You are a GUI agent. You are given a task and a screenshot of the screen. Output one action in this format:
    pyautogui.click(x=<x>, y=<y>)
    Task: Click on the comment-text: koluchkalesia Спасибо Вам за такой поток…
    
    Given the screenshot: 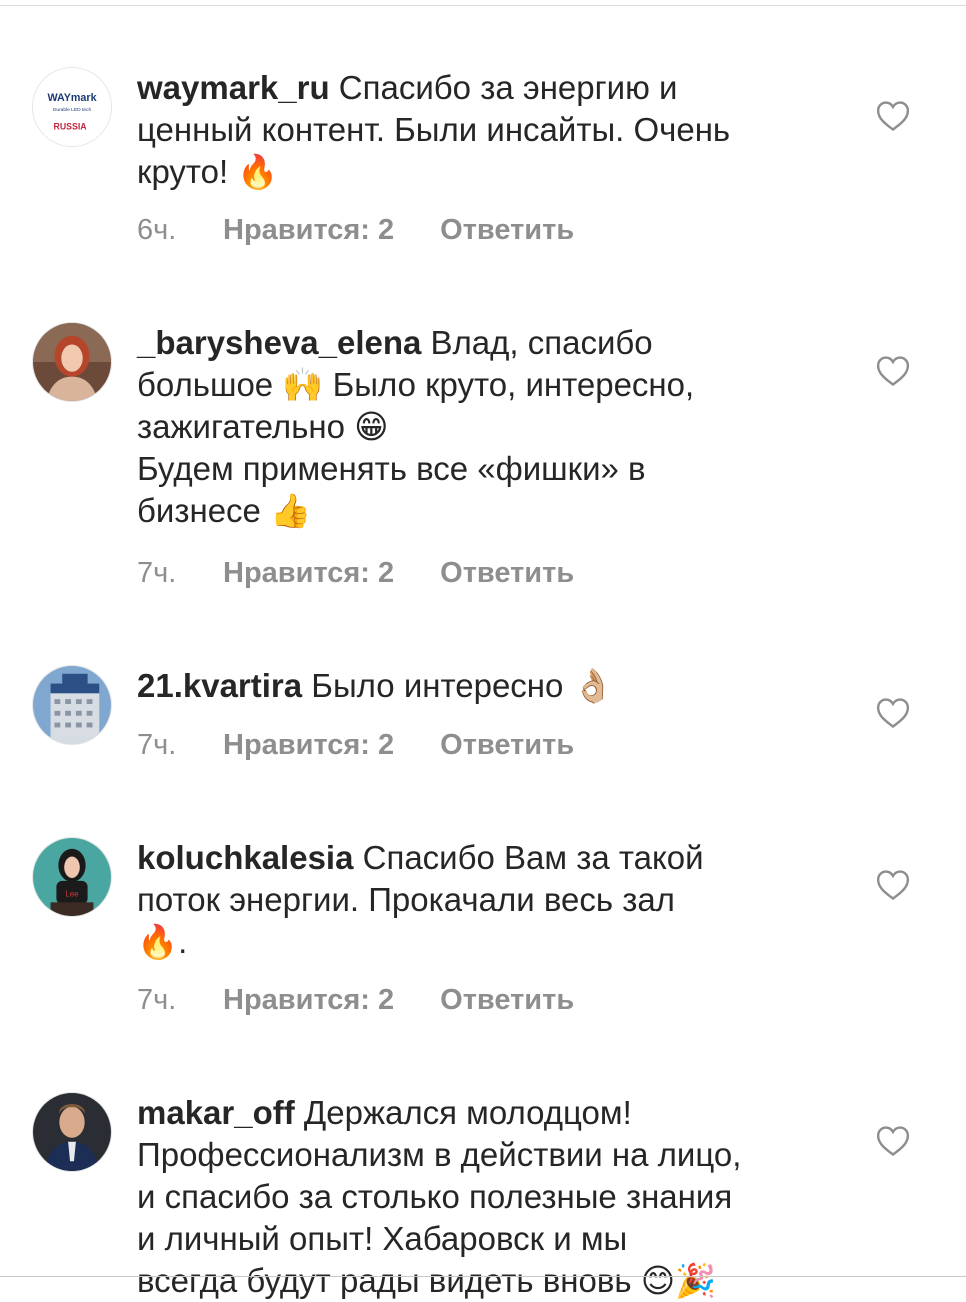 What is the action you would take?
    pyautogui.click(x=487, y=900)
    